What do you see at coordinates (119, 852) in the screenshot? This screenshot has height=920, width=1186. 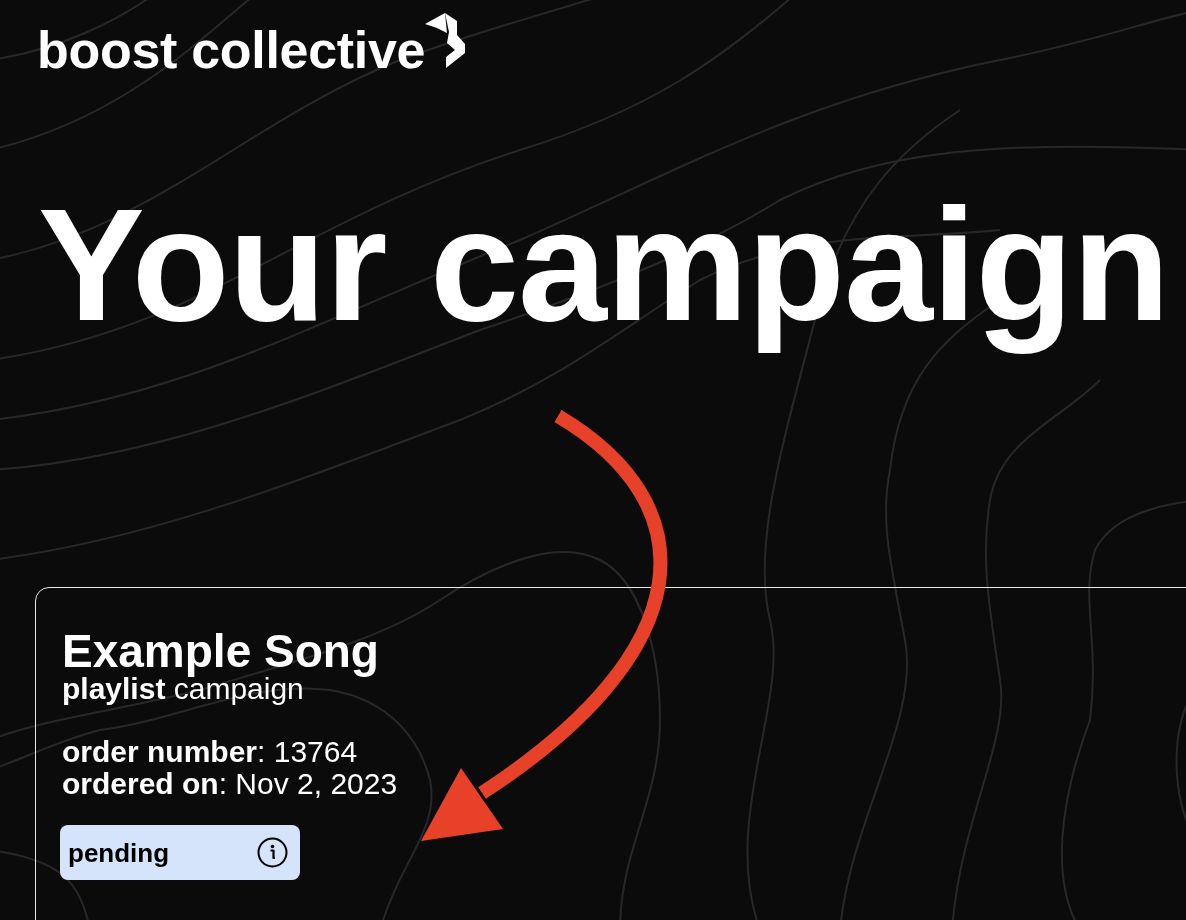 I see `status-label: pending` at bounding box center [119, 852].